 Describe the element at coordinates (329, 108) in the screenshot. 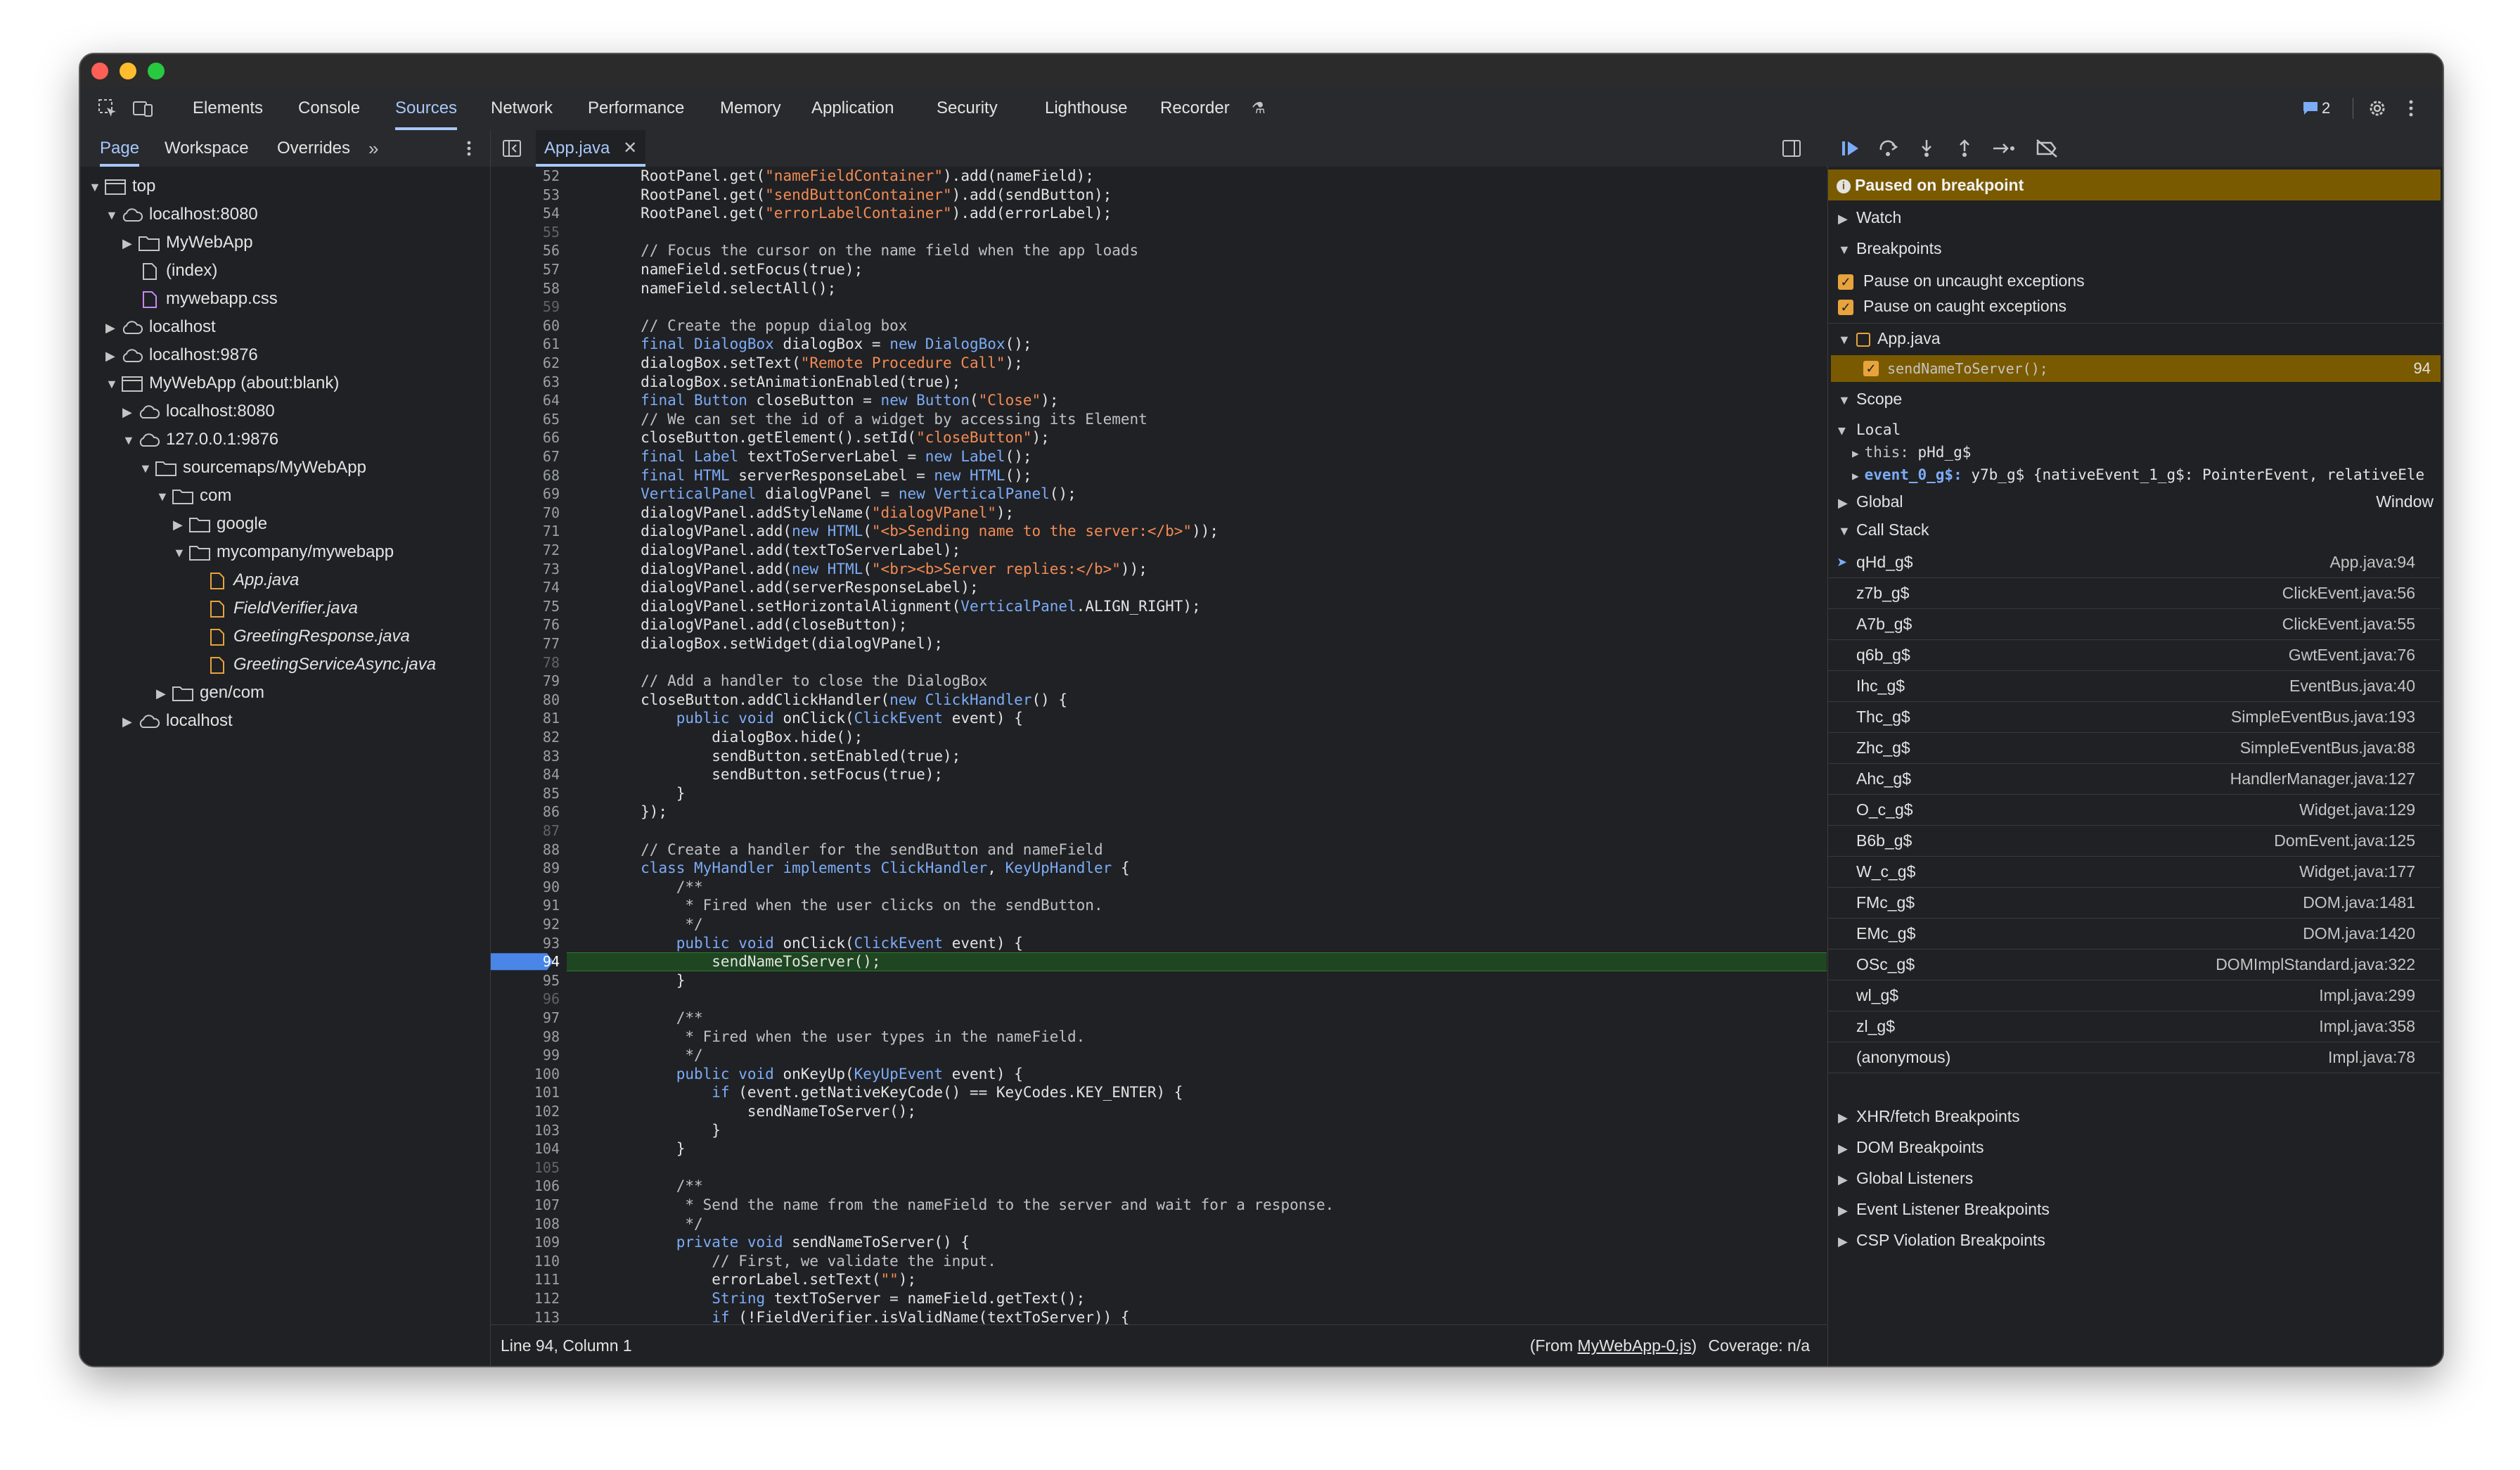

I see `tab-console: Console` at that location.